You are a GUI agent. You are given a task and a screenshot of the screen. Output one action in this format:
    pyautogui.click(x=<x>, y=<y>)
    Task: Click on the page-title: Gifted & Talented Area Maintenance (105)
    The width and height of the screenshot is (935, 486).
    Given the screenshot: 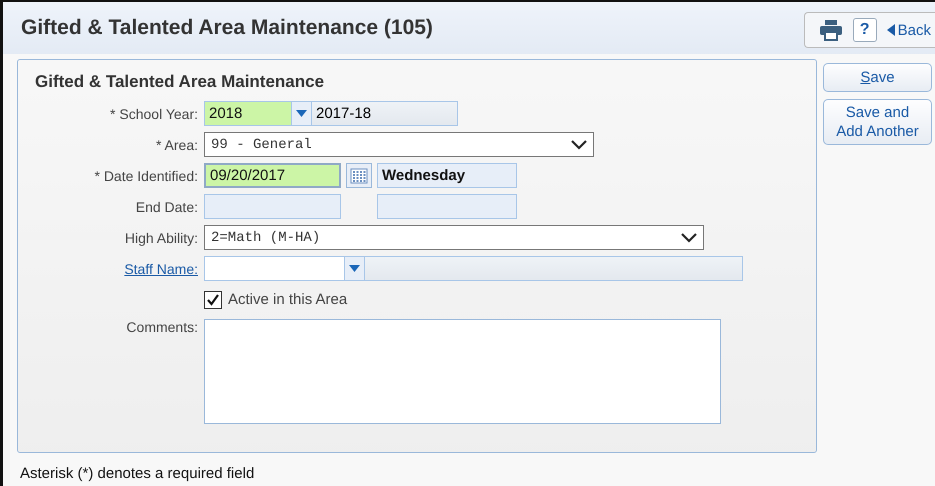 What is the action you would take?
    pyautogui.click(x=227, y=28)
    